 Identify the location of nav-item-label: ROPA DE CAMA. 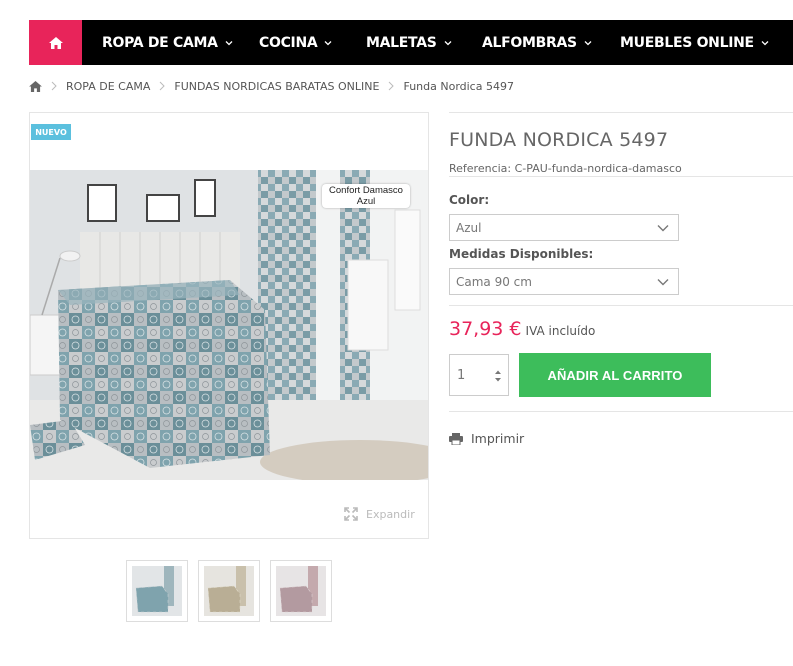
(160, 42).